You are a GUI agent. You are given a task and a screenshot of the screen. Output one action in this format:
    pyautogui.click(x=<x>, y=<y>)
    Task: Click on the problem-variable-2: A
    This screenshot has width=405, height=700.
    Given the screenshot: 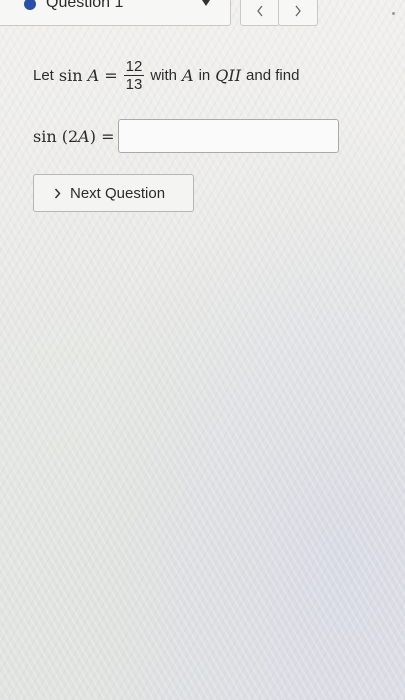 What is the action you would take?
    pyautogui.click(x=188, y=75)
    